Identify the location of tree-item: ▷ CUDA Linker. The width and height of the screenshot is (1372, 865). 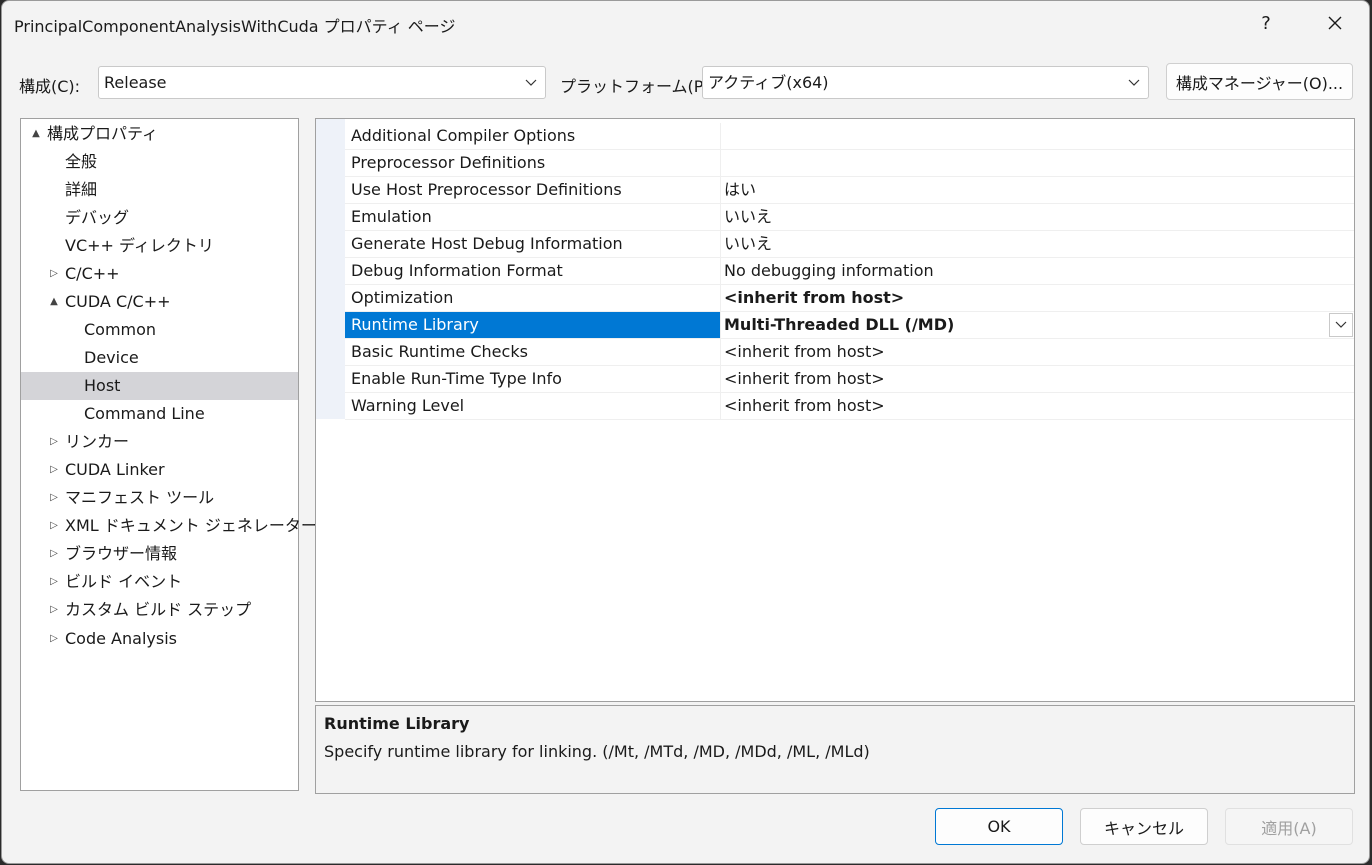
(159, 470).